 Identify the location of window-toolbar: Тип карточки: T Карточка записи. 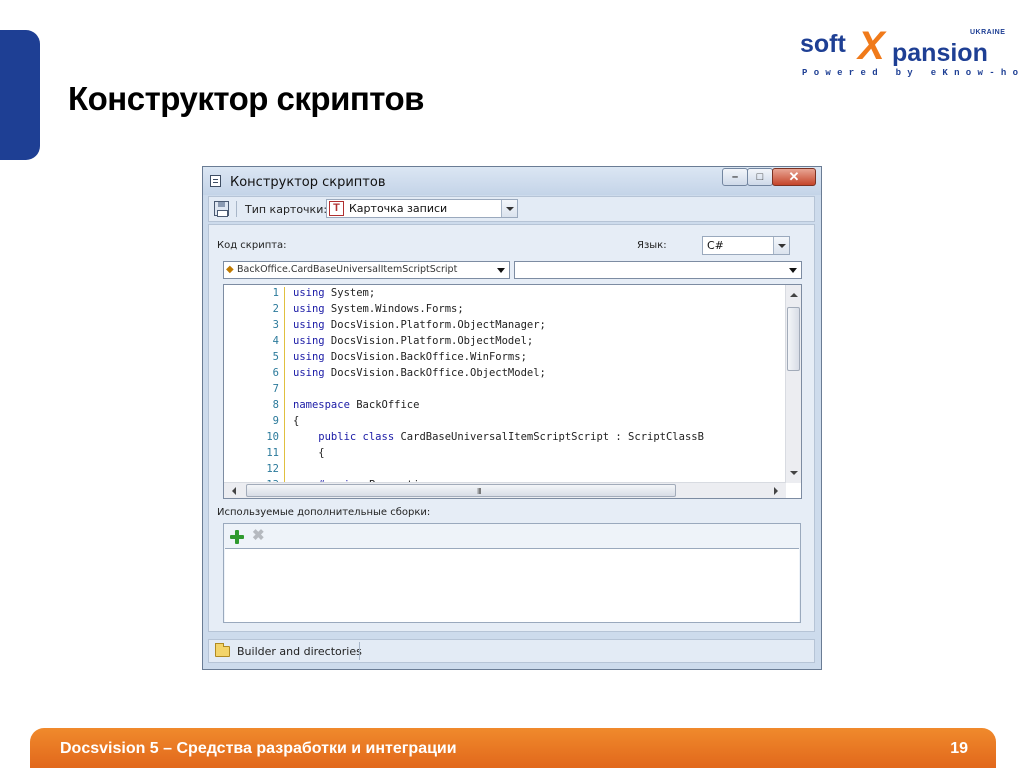
(511, 209).